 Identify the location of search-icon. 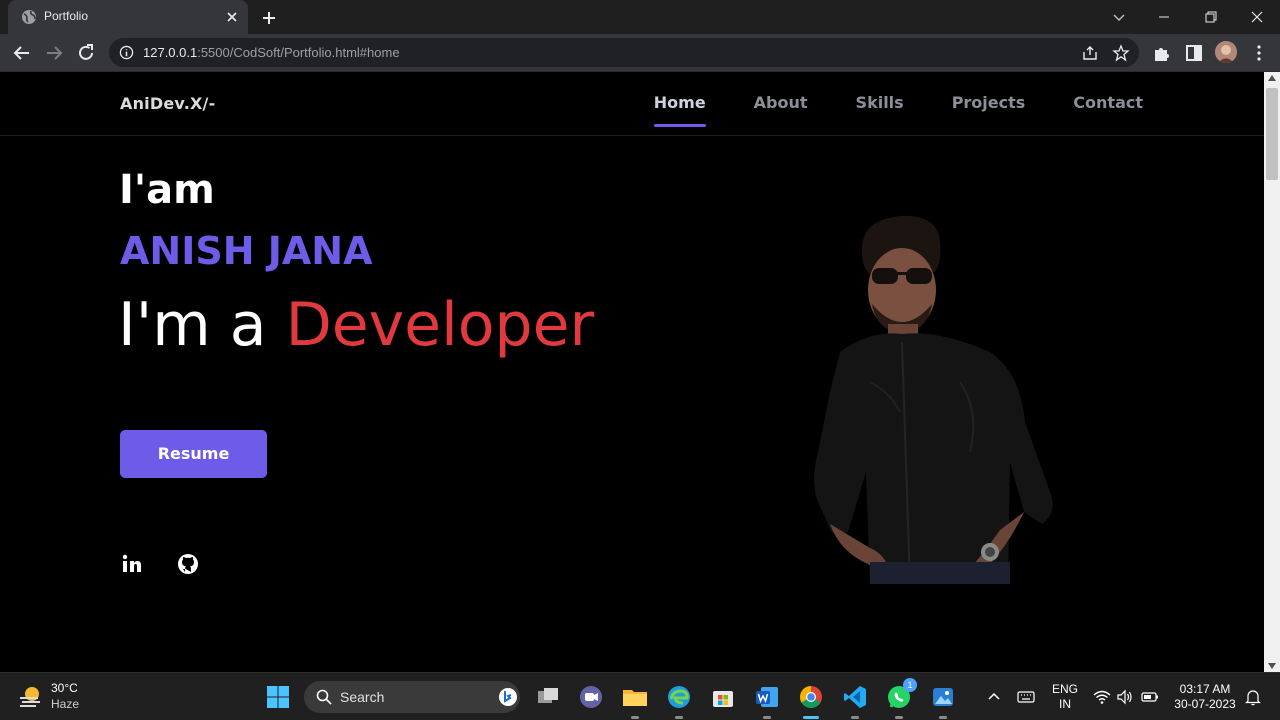
(324, 697).